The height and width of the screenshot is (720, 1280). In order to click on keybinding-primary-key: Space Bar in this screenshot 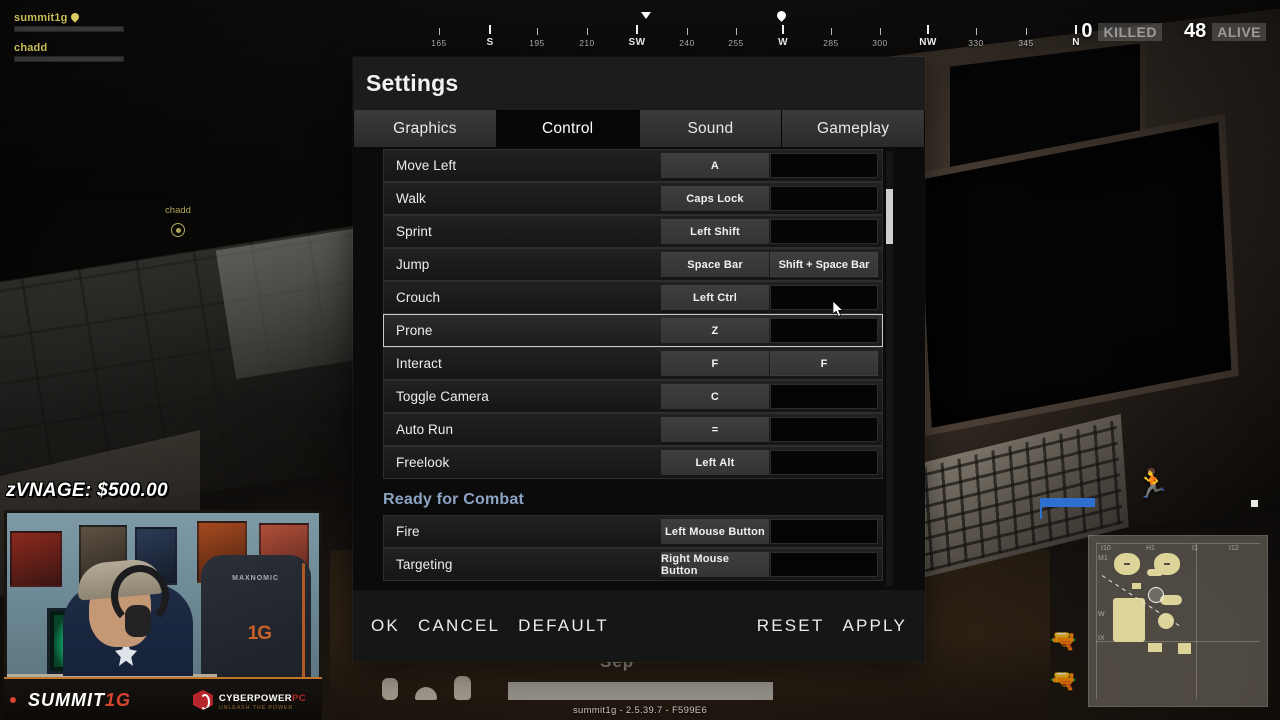, I will do `click(715, 264)`.